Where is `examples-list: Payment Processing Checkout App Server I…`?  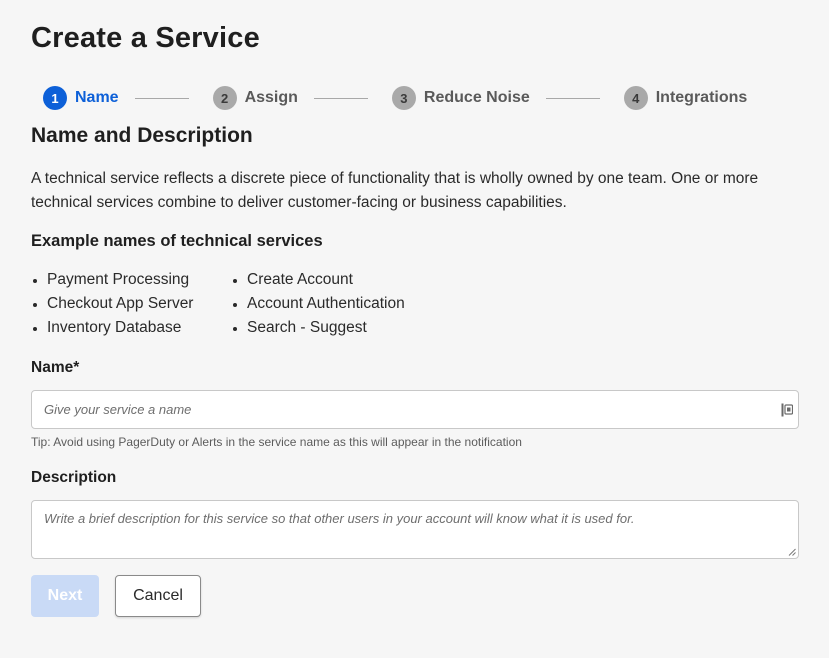
examples-list: Payment Processing Checkout App Server I… is located at coordinates (218, 304).